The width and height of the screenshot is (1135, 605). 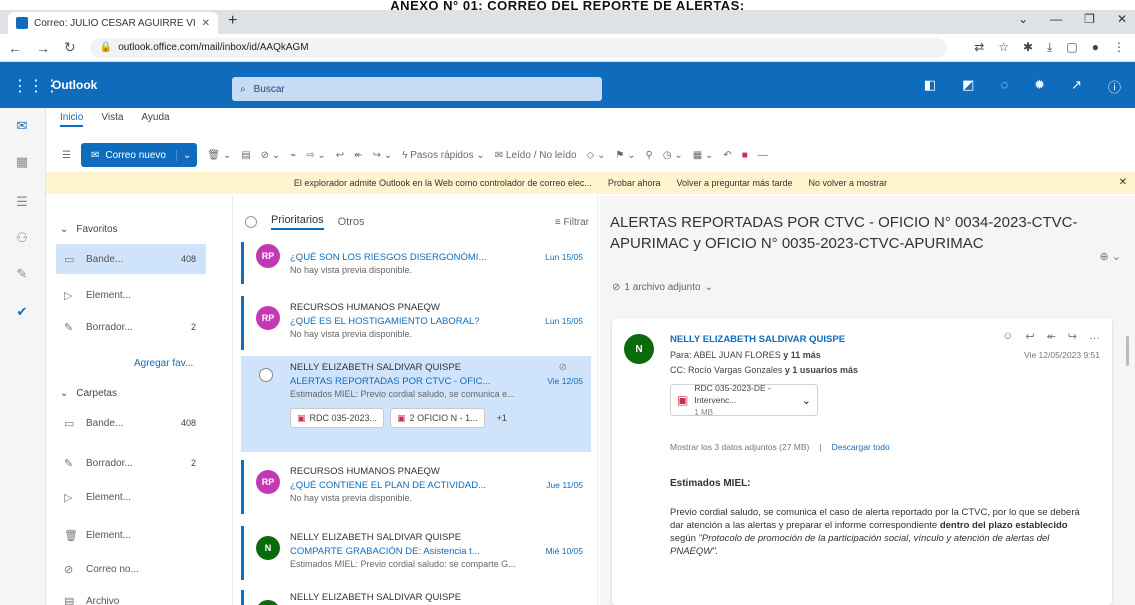 I want to click on people-icon: ☰, so click(x=22, y=202).